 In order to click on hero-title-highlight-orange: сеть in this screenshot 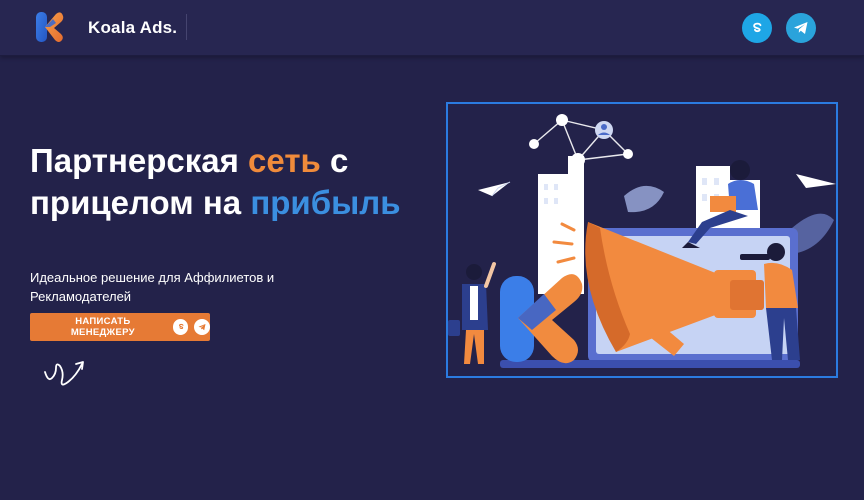, I will do `click(284, 160)`.